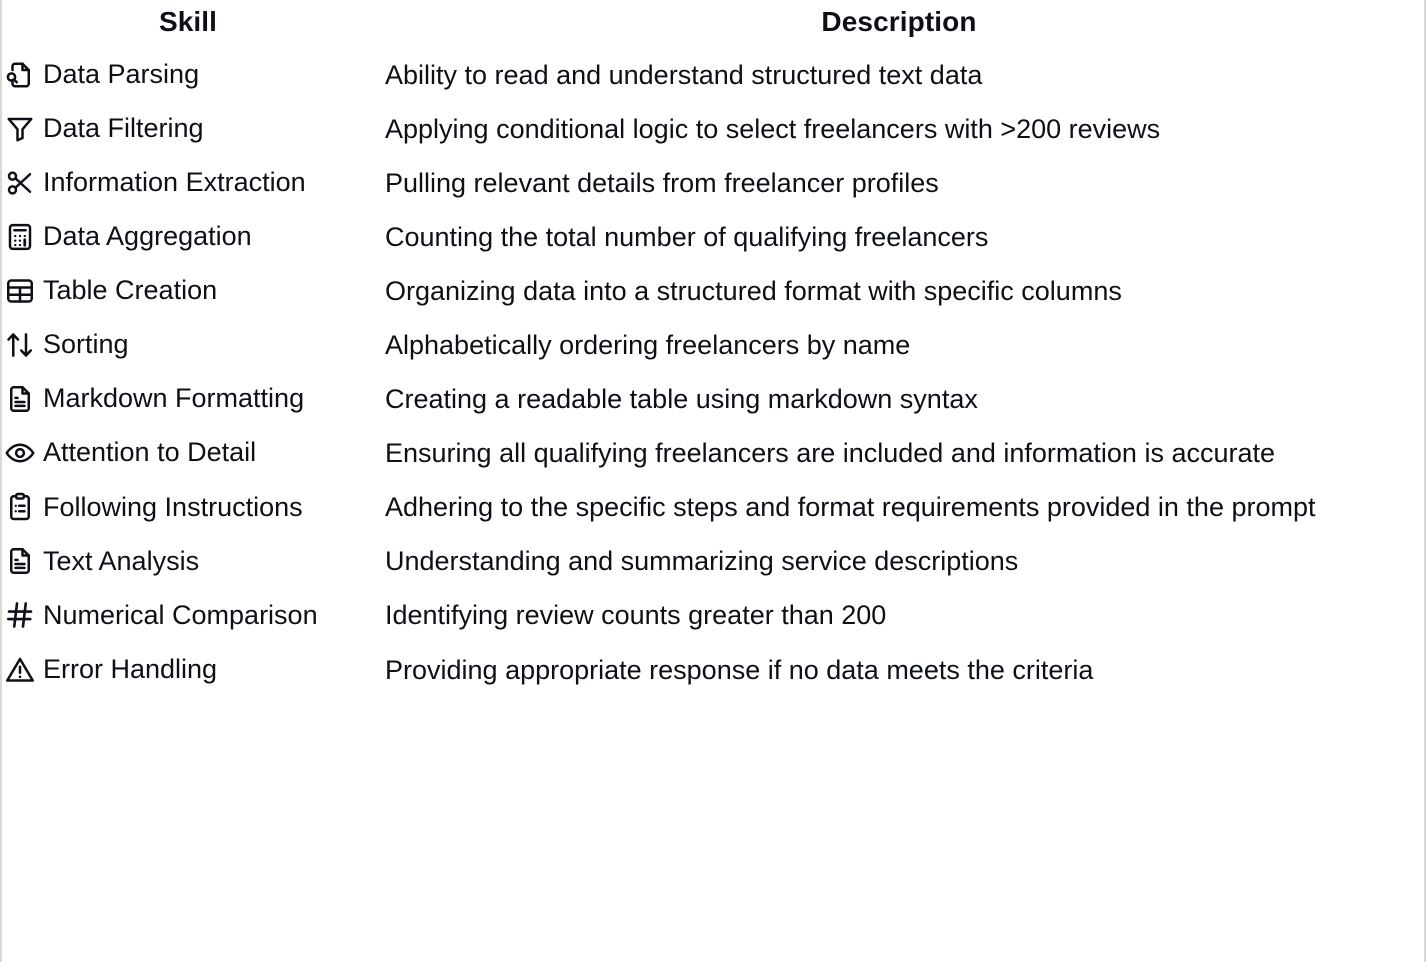  What do you see at coordinates (121, 560) in the screenshot?
I see `skill-label: Text Analysis` at bounding box center [121, 560].